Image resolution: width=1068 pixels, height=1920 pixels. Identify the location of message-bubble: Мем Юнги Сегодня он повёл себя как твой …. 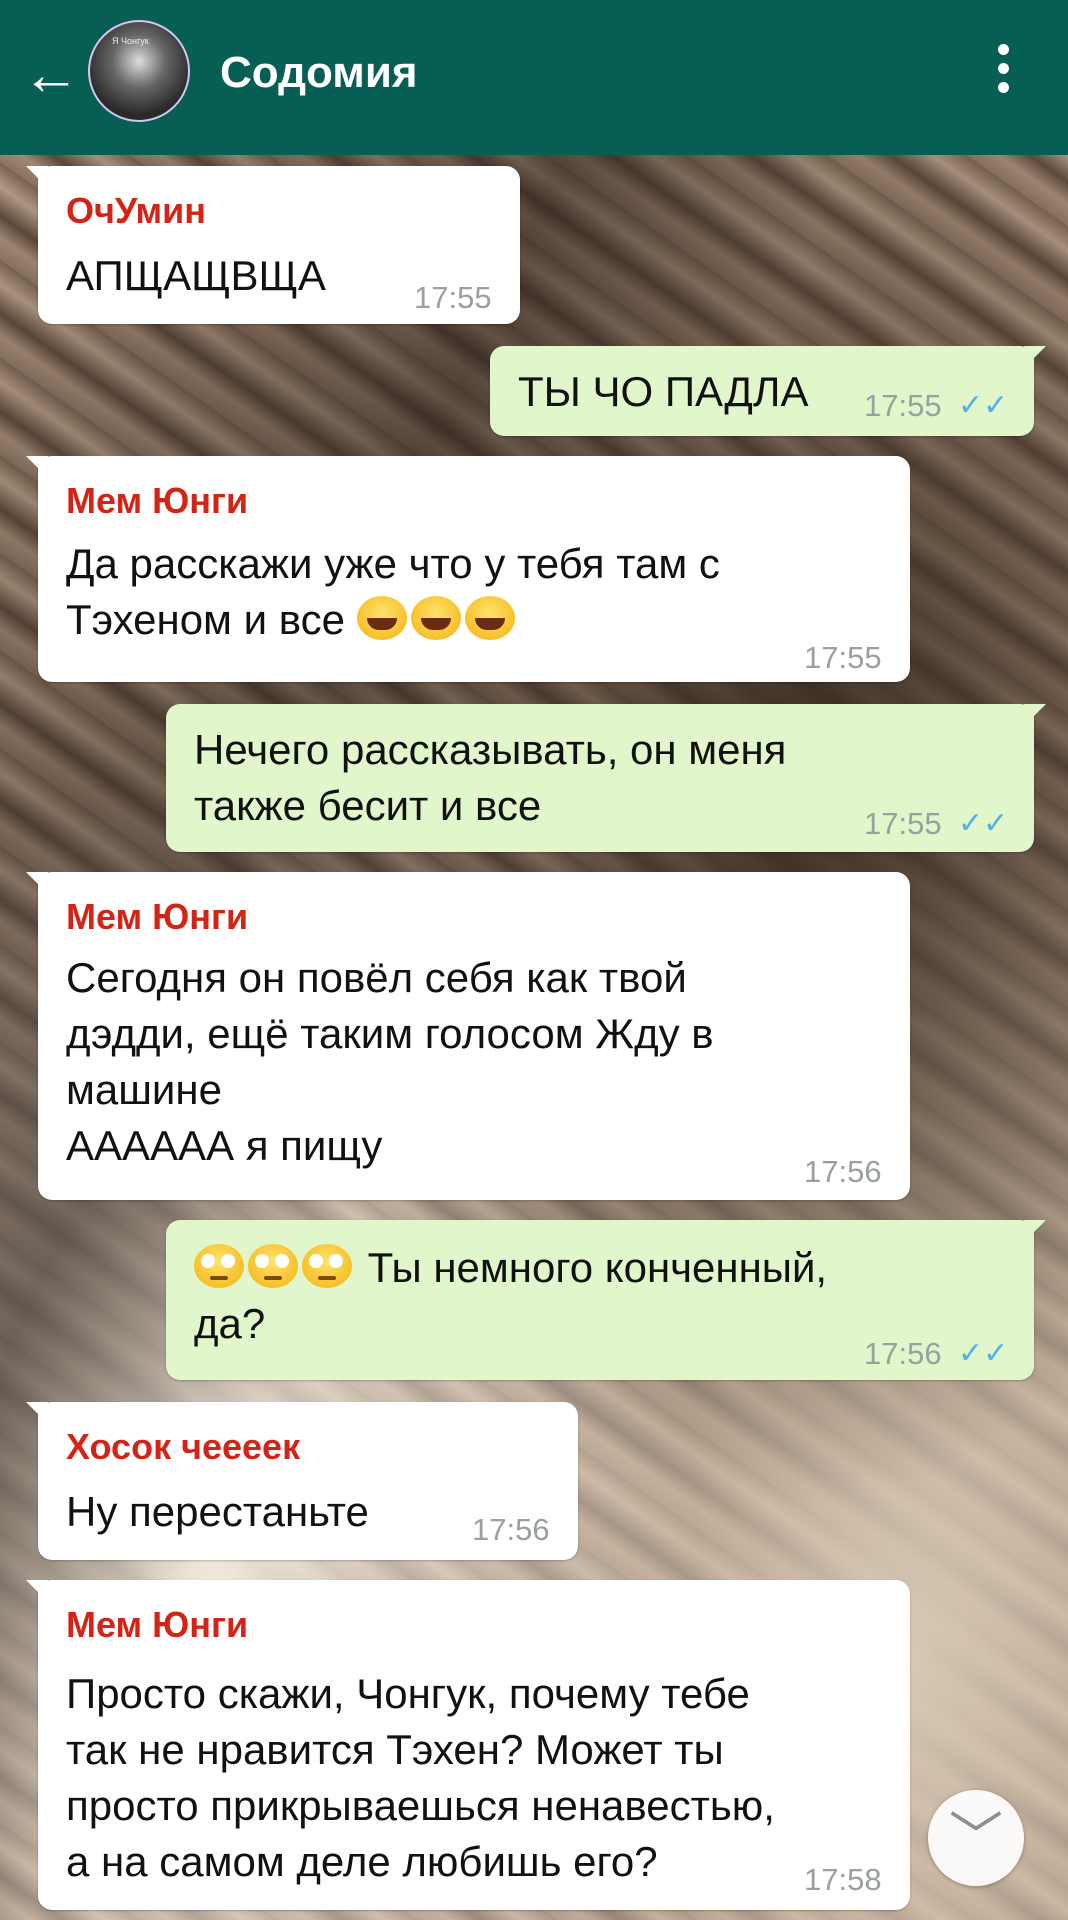
(468, 1036).